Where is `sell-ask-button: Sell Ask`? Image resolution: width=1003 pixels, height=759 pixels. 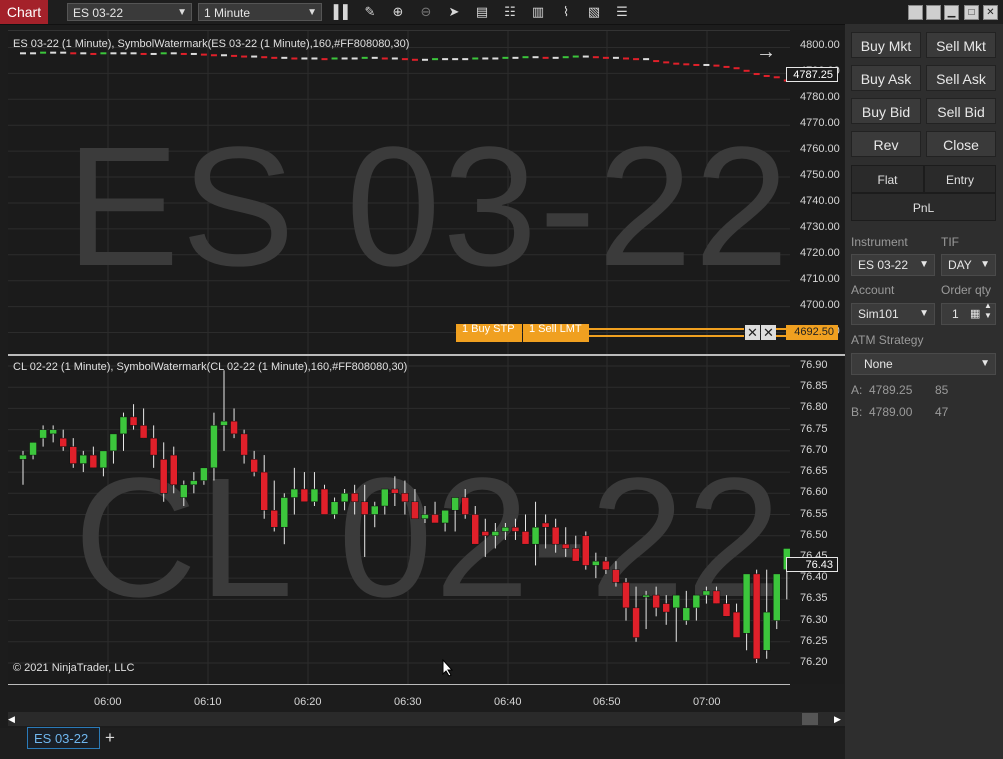
sell-ask-button: Sell Ask is located at coordinates (961, 78).